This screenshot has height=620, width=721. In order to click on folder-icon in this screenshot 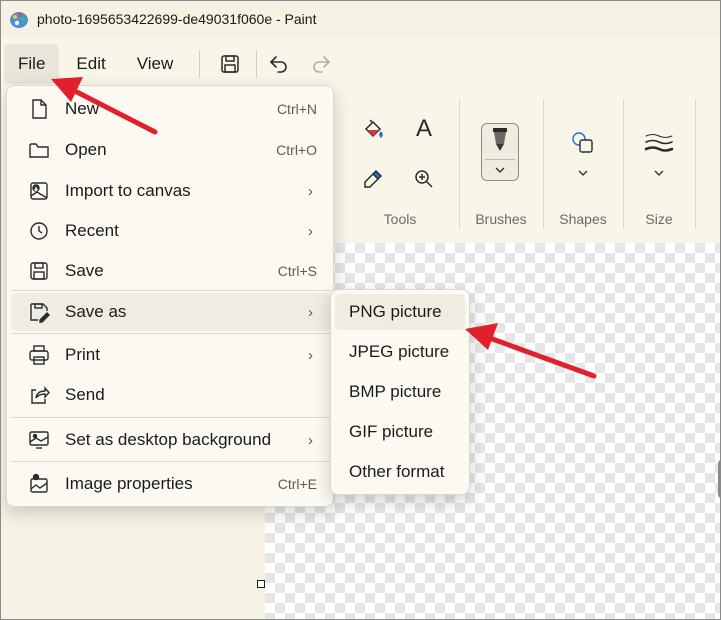, I will do `click(39, 150)`.